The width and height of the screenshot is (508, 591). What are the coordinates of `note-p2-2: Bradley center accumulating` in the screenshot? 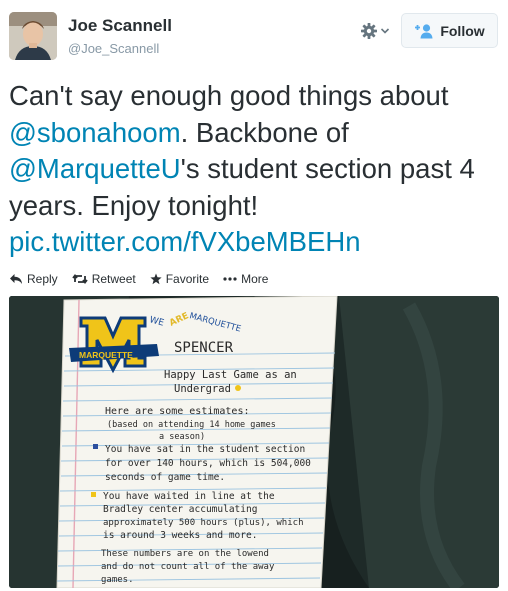 It's located at (180, 509).